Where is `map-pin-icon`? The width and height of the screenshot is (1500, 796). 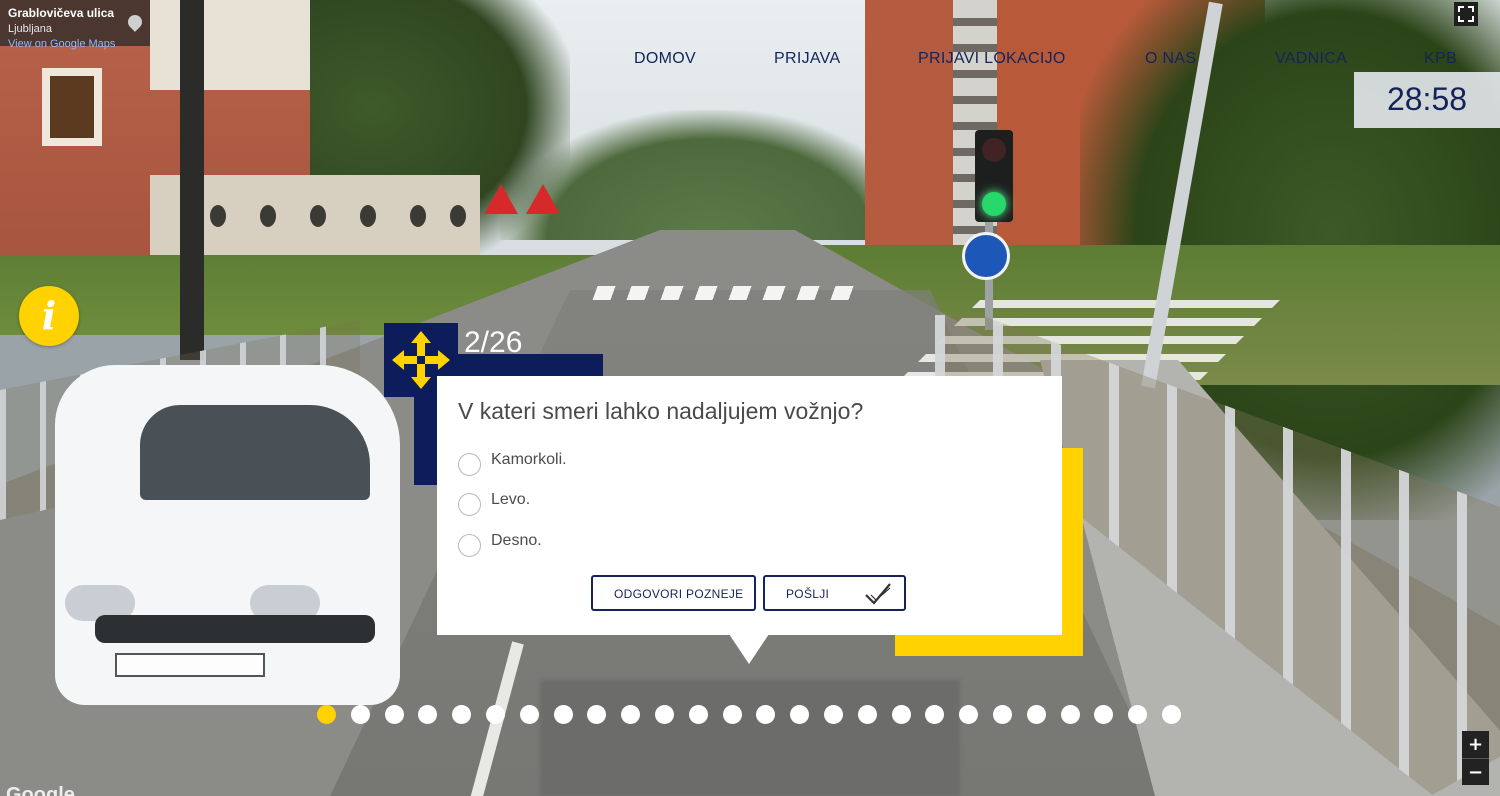 map-pin-icon is located at coordinates (135, 22).